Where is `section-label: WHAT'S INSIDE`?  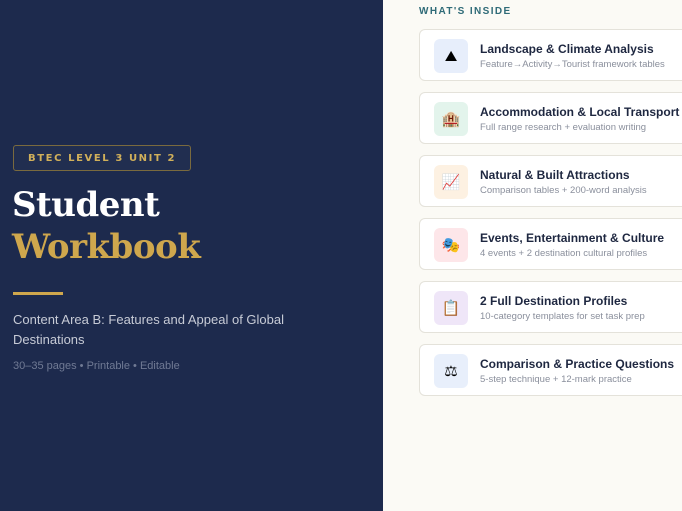
section-label: WHAT'S INSIDE is located at coordinates (465, 11).